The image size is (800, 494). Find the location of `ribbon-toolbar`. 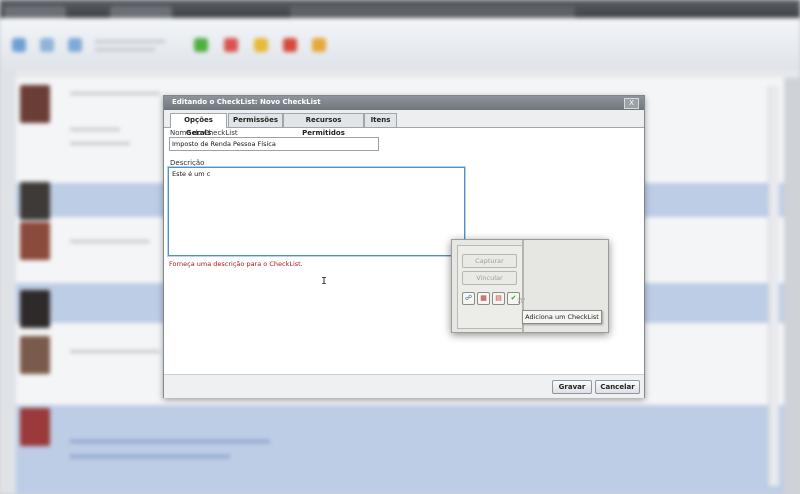

ribbon-toolbar is located at coordinates (400, 44).